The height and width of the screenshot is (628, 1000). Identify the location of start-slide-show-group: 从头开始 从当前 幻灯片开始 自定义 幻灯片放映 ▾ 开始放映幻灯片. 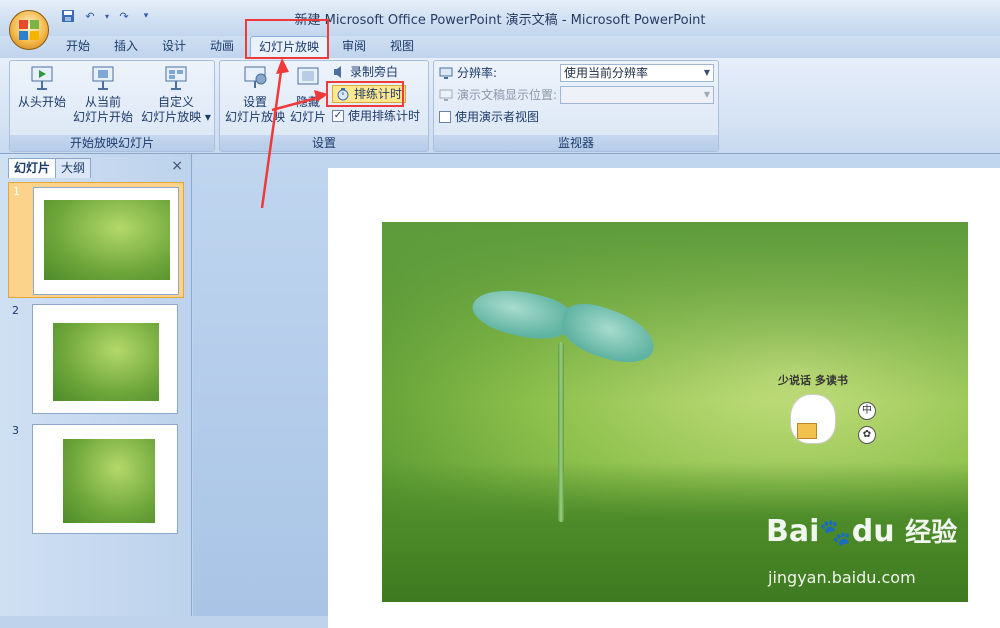
(112, 106).